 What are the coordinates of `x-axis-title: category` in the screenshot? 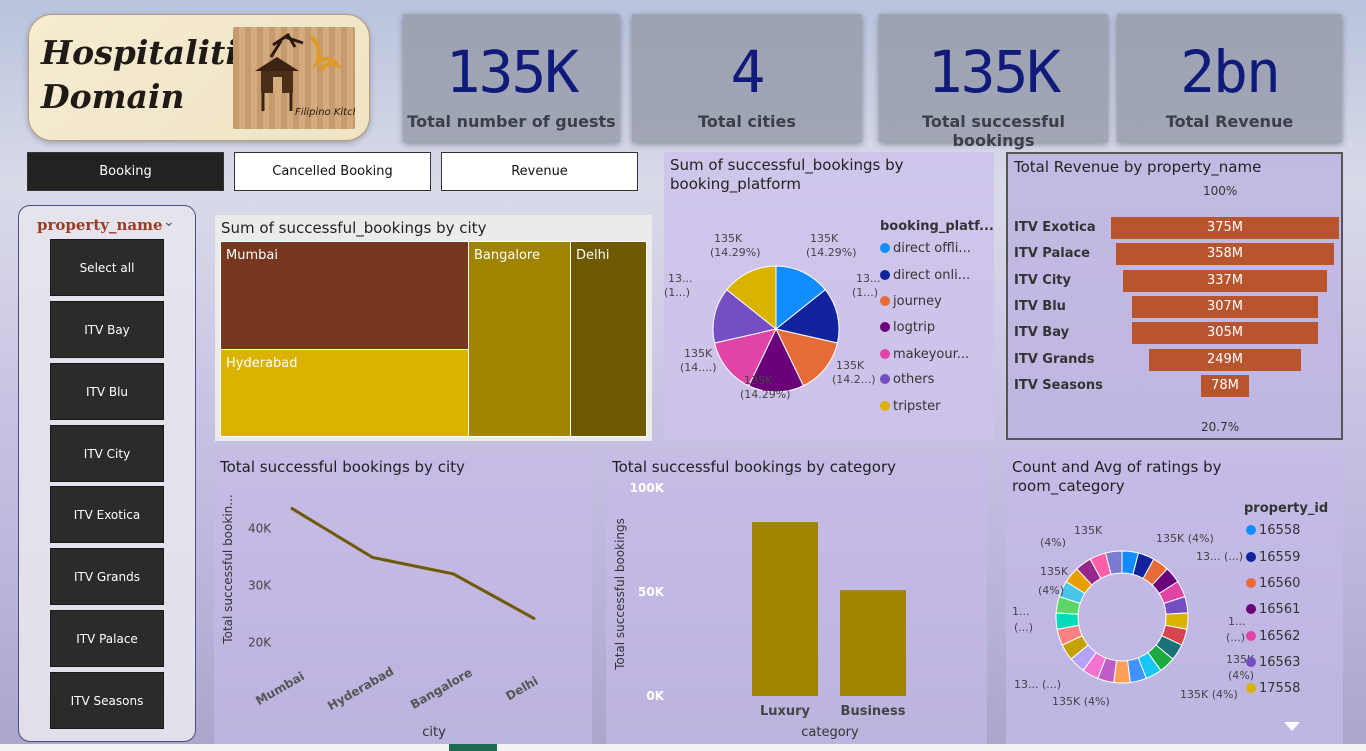 It's located at (830, 732).